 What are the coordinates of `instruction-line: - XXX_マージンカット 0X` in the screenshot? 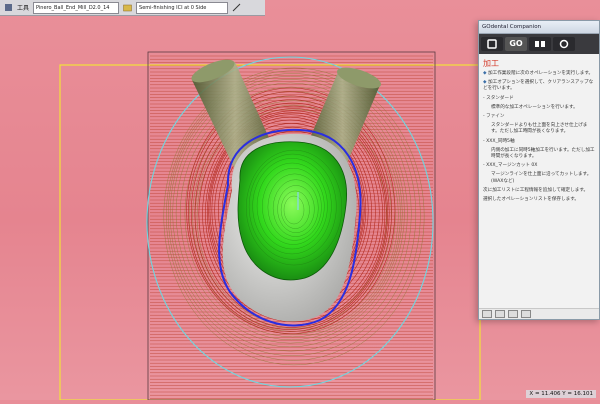 It's located at (510, 166).